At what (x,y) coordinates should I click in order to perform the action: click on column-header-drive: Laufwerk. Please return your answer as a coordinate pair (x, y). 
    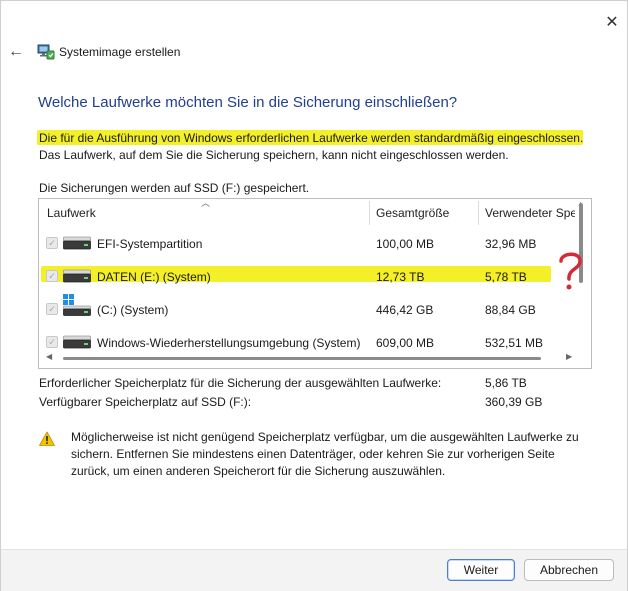
    Looking at the image, I should click on (207, 213).